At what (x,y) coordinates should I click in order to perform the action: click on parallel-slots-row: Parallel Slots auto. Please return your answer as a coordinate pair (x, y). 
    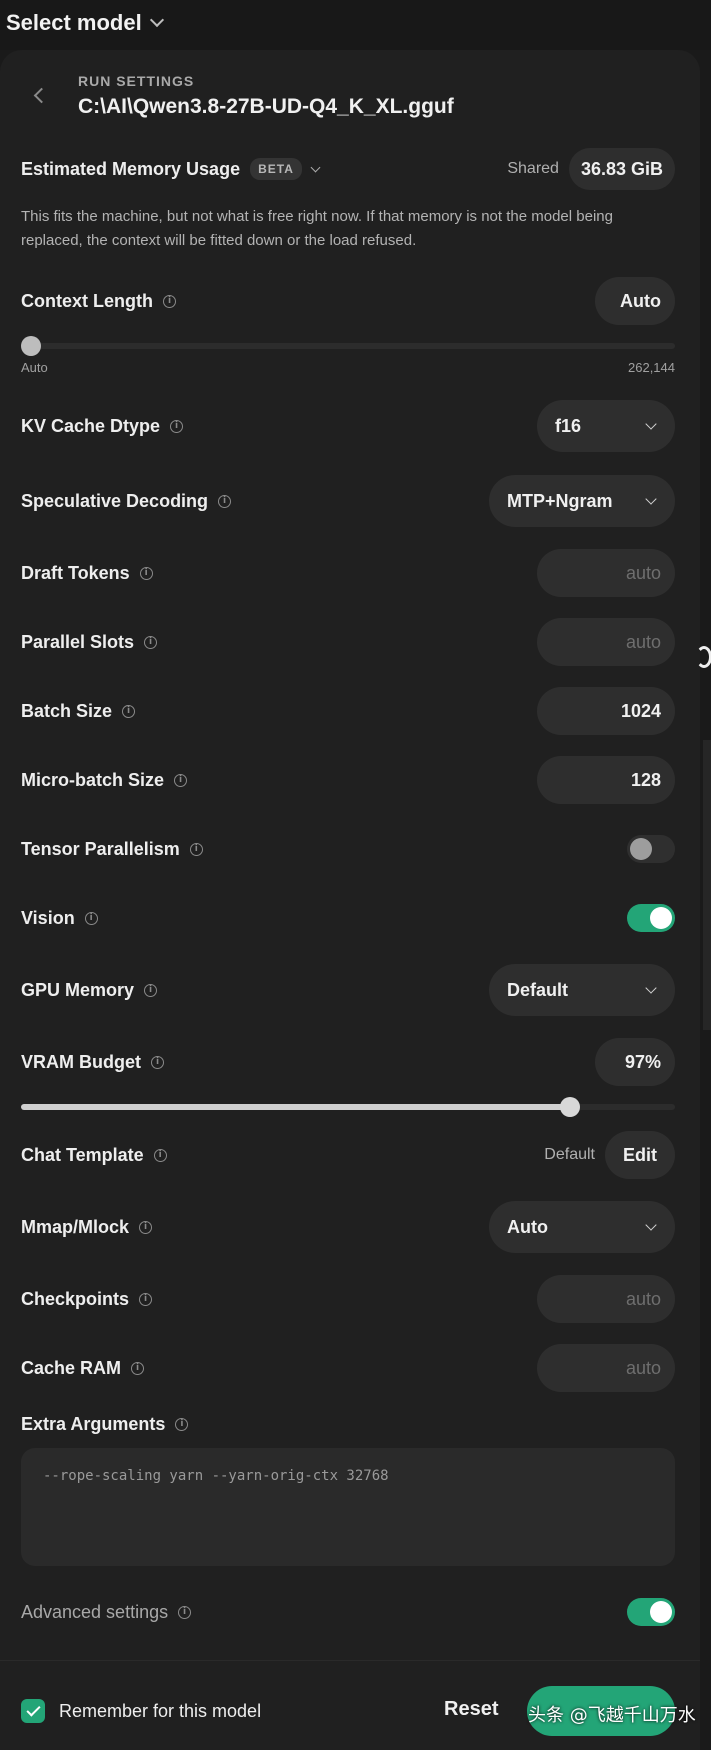
    Looking at the image, I should click on (348, 642).